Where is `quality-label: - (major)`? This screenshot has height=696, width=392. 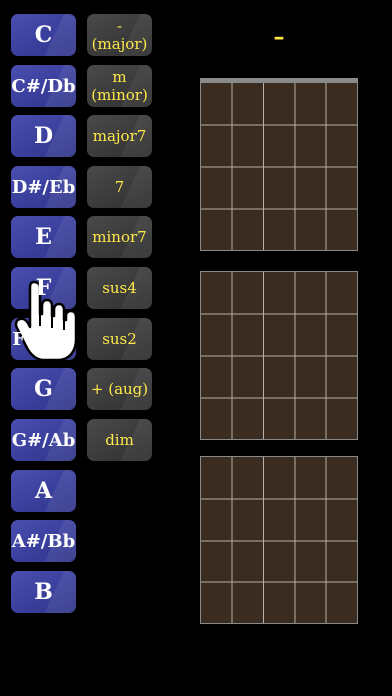 quality-label: - (major) is located at coordinates (119, 35).